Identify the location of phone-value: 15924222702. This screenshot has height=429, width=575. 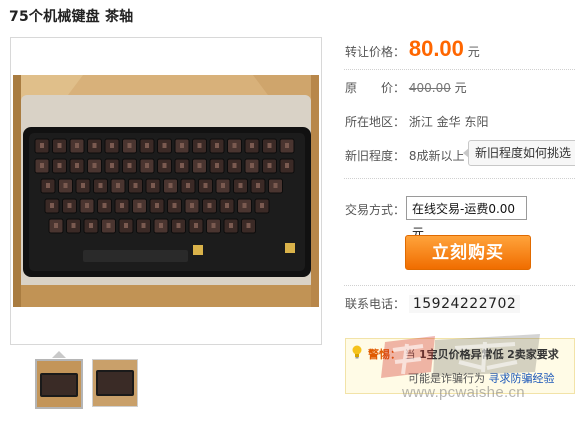
(464, 304).